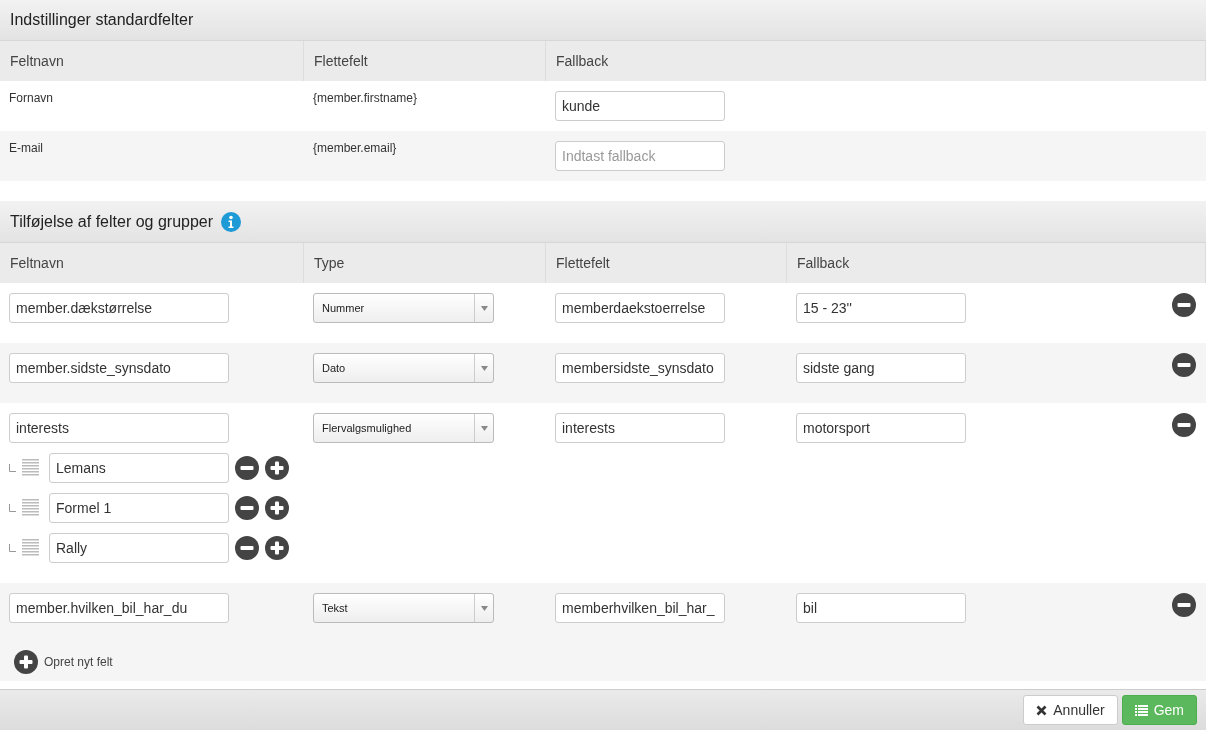 The width and height of the screenshot is (1206, 730). What do you see at coordinates (640, 428) in the screenshot?
I see `merge-field-input: interests` at bounding box center [640, 428].